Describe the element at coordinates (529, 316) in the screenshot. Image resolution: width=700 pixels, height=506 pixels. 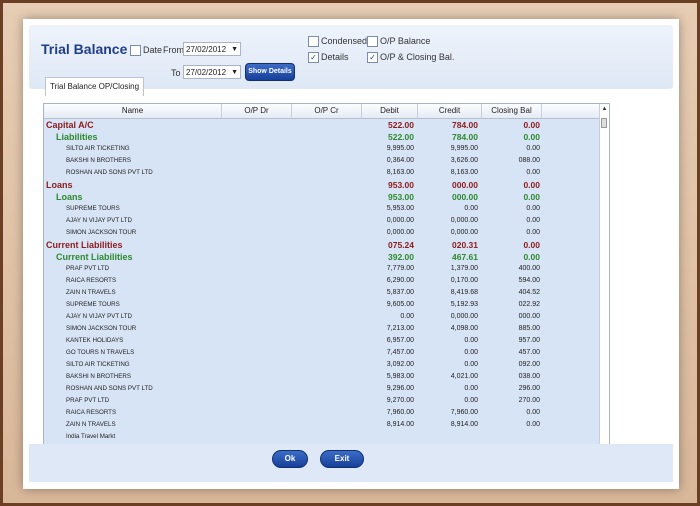
I see `row-closing: 000.00` at that location.